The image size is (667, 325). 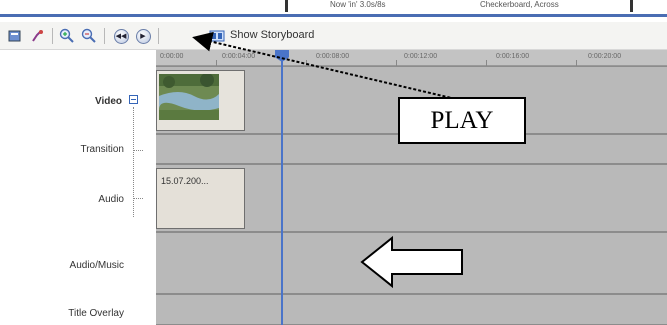 What do you see at coordinates (333, 56) in the screenshot?
I see `ruler-label: 0:00:08:00` at bounding box center [333, 56].